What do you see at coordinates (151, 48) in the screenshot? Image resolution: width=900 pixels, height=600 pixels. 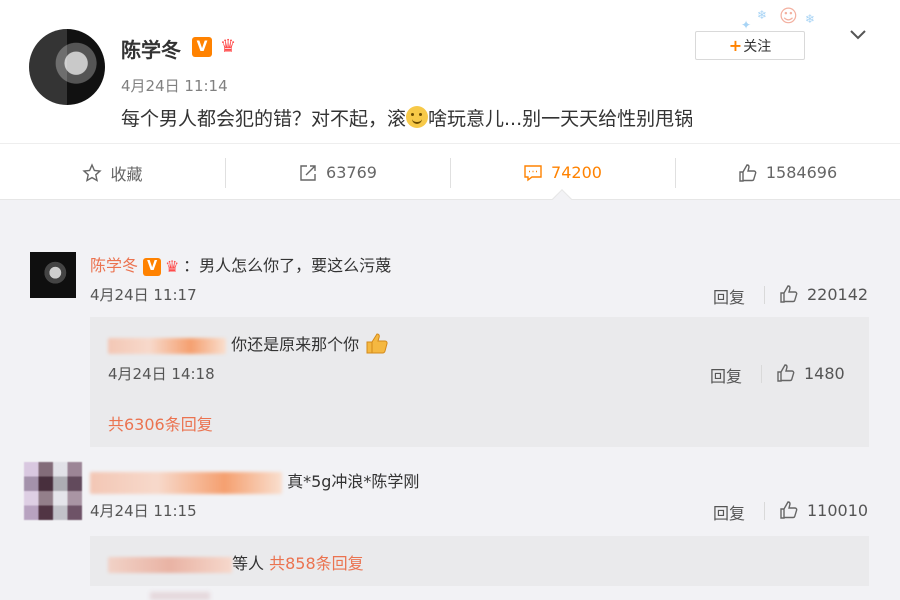 I see `post-author-name: 陈学冬` at bounding box center [151, 48].